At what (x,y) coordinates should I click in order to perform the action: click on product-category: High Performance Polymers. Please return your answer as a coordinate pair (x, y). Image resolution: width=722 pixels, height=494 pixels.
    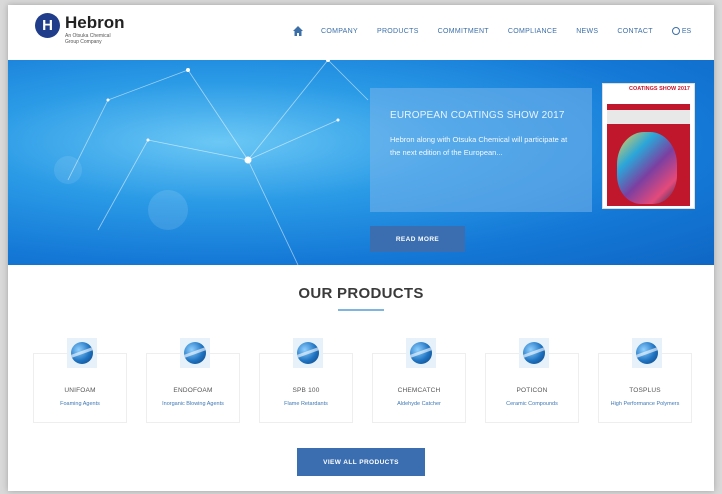
    Looking at the image, I should click on (645, 404).